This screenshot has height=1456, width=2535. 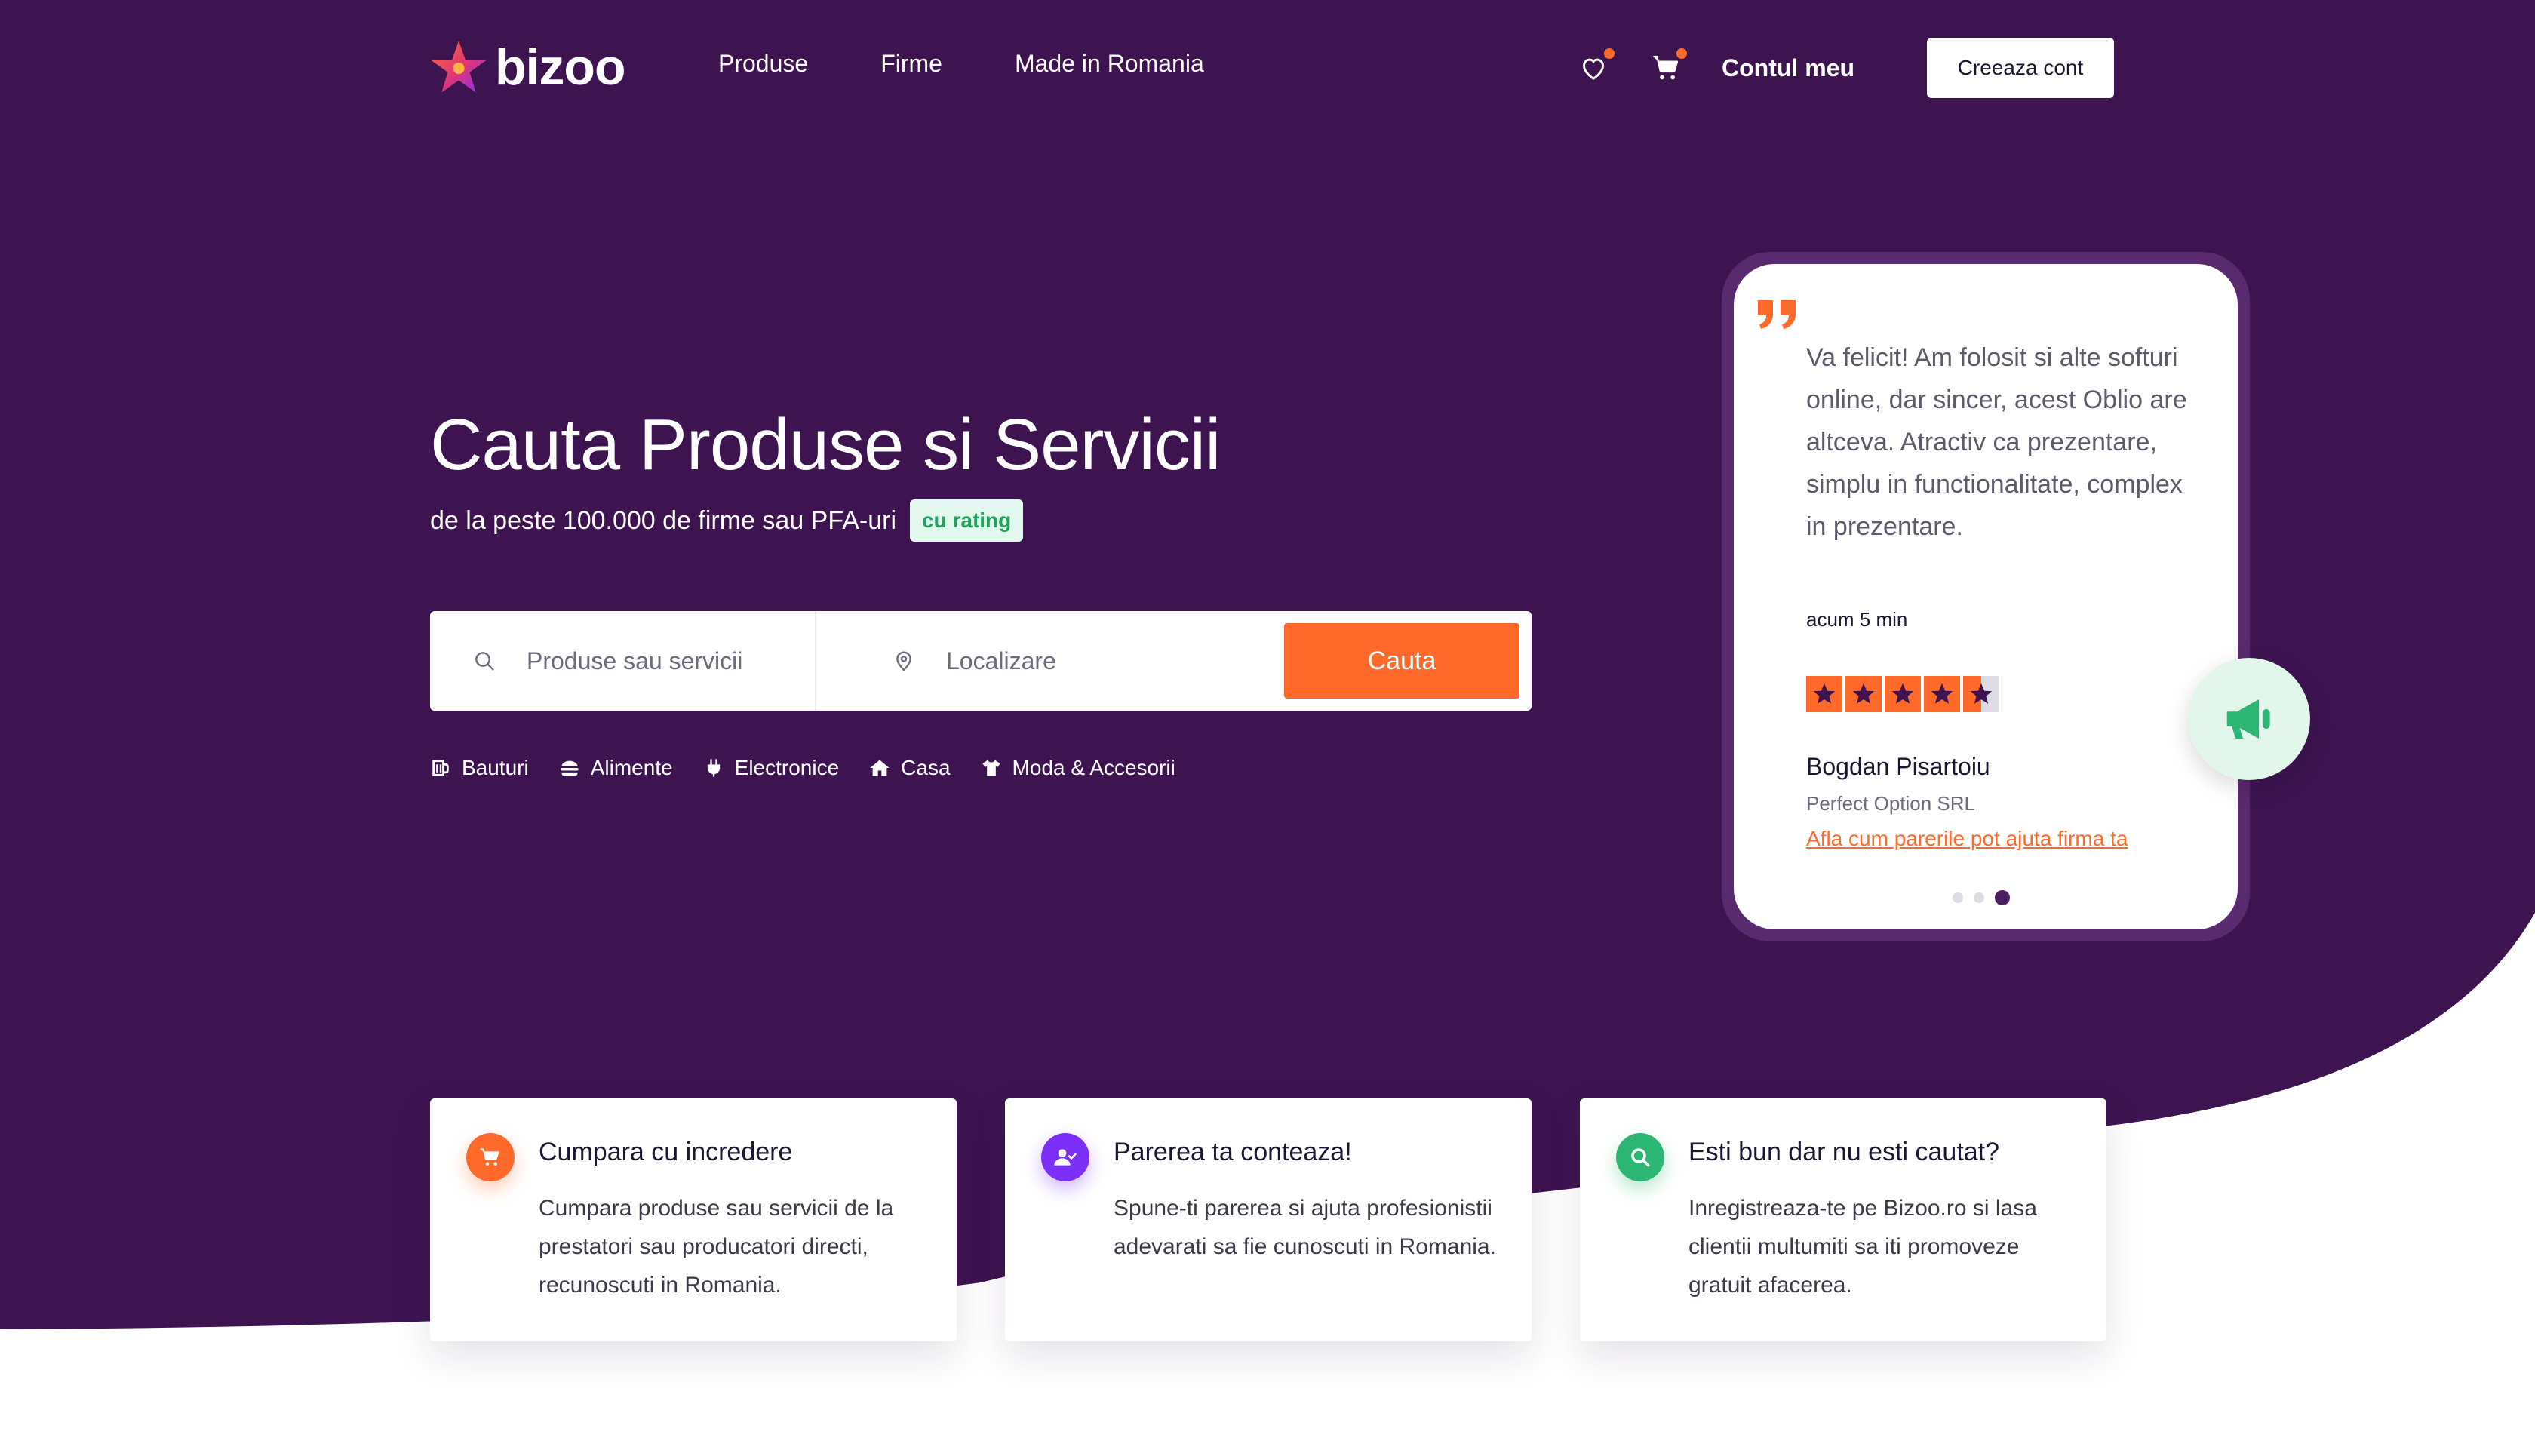 I want to click on hero-subtitle-text: de la peste 100.000 de firme sau PFA-uri, so click(x=663, y=520).